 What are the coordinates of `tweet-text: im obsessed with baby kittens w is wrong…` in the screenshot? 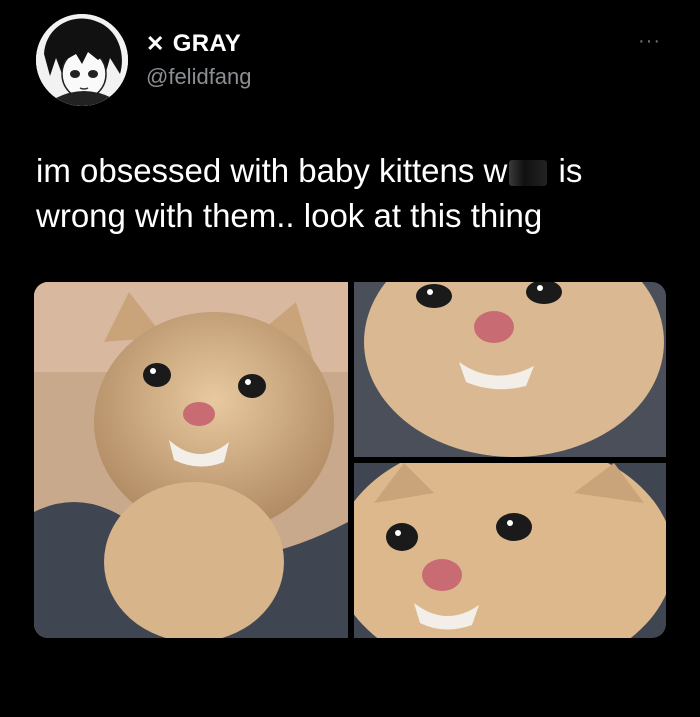 It's located at (351, 193).